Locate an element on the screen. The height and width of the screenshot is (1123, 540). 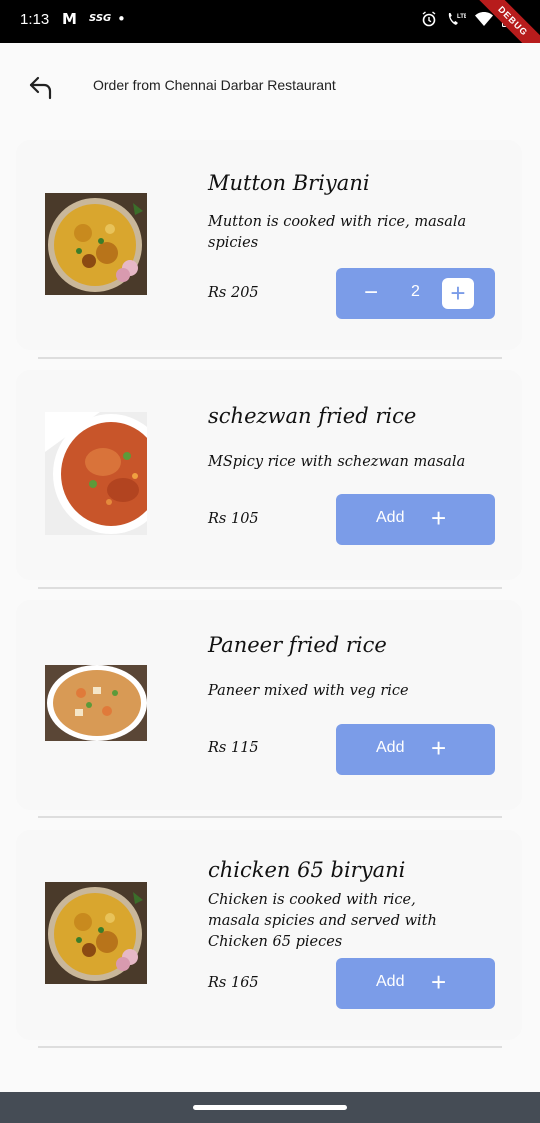
wifi-calling-lte-icon: LTE is located at coordinates (457, 19).